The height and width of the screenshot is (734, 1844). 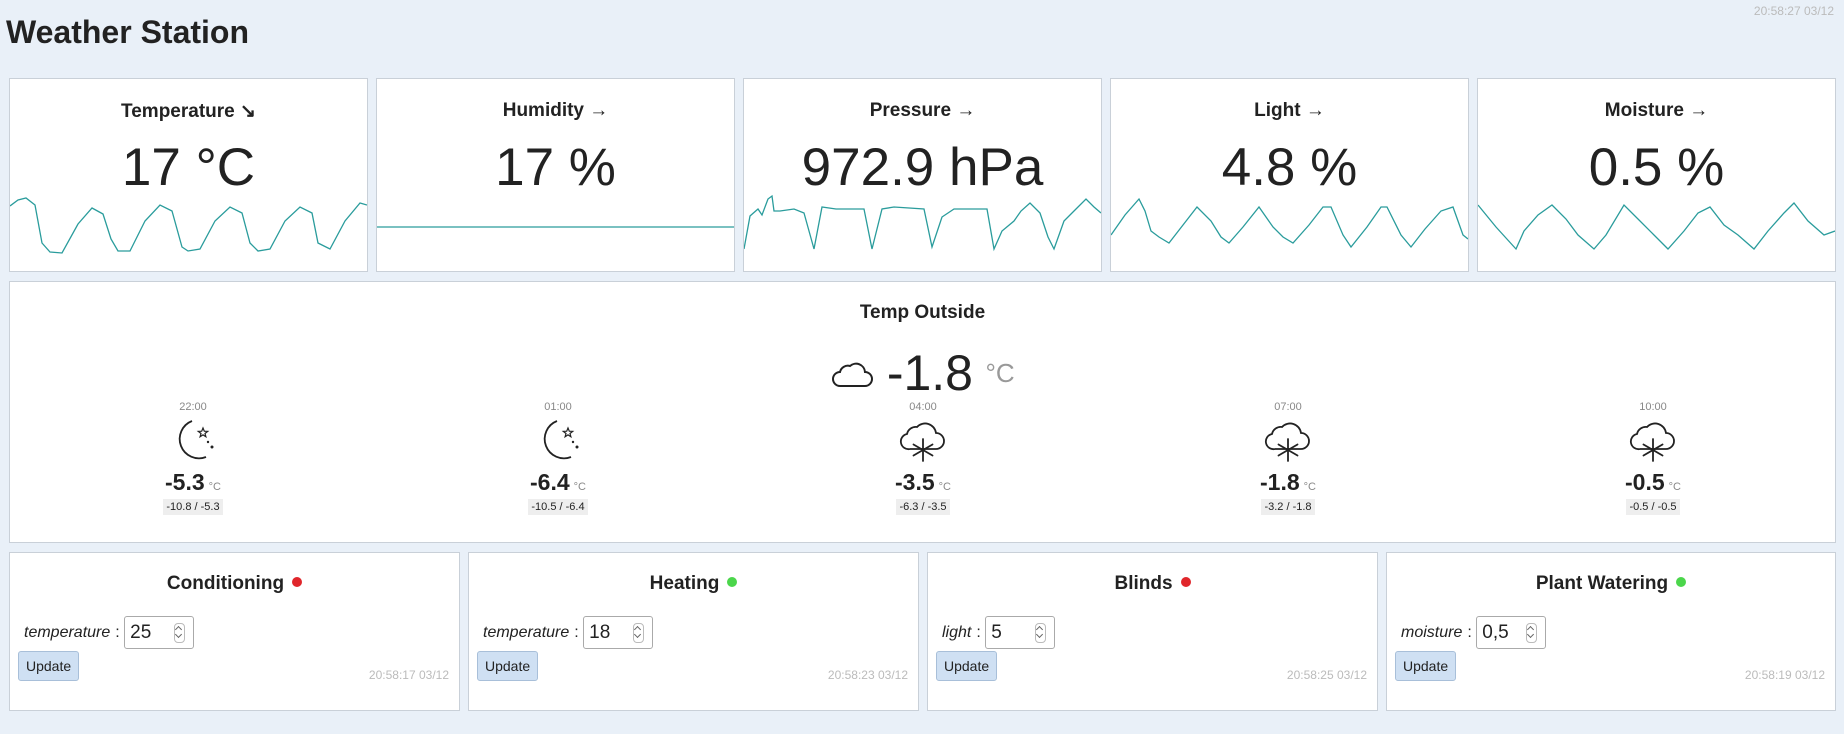 I want to click on last-update-time: 20:58:27 03/12, so click(x=1793, y=11).